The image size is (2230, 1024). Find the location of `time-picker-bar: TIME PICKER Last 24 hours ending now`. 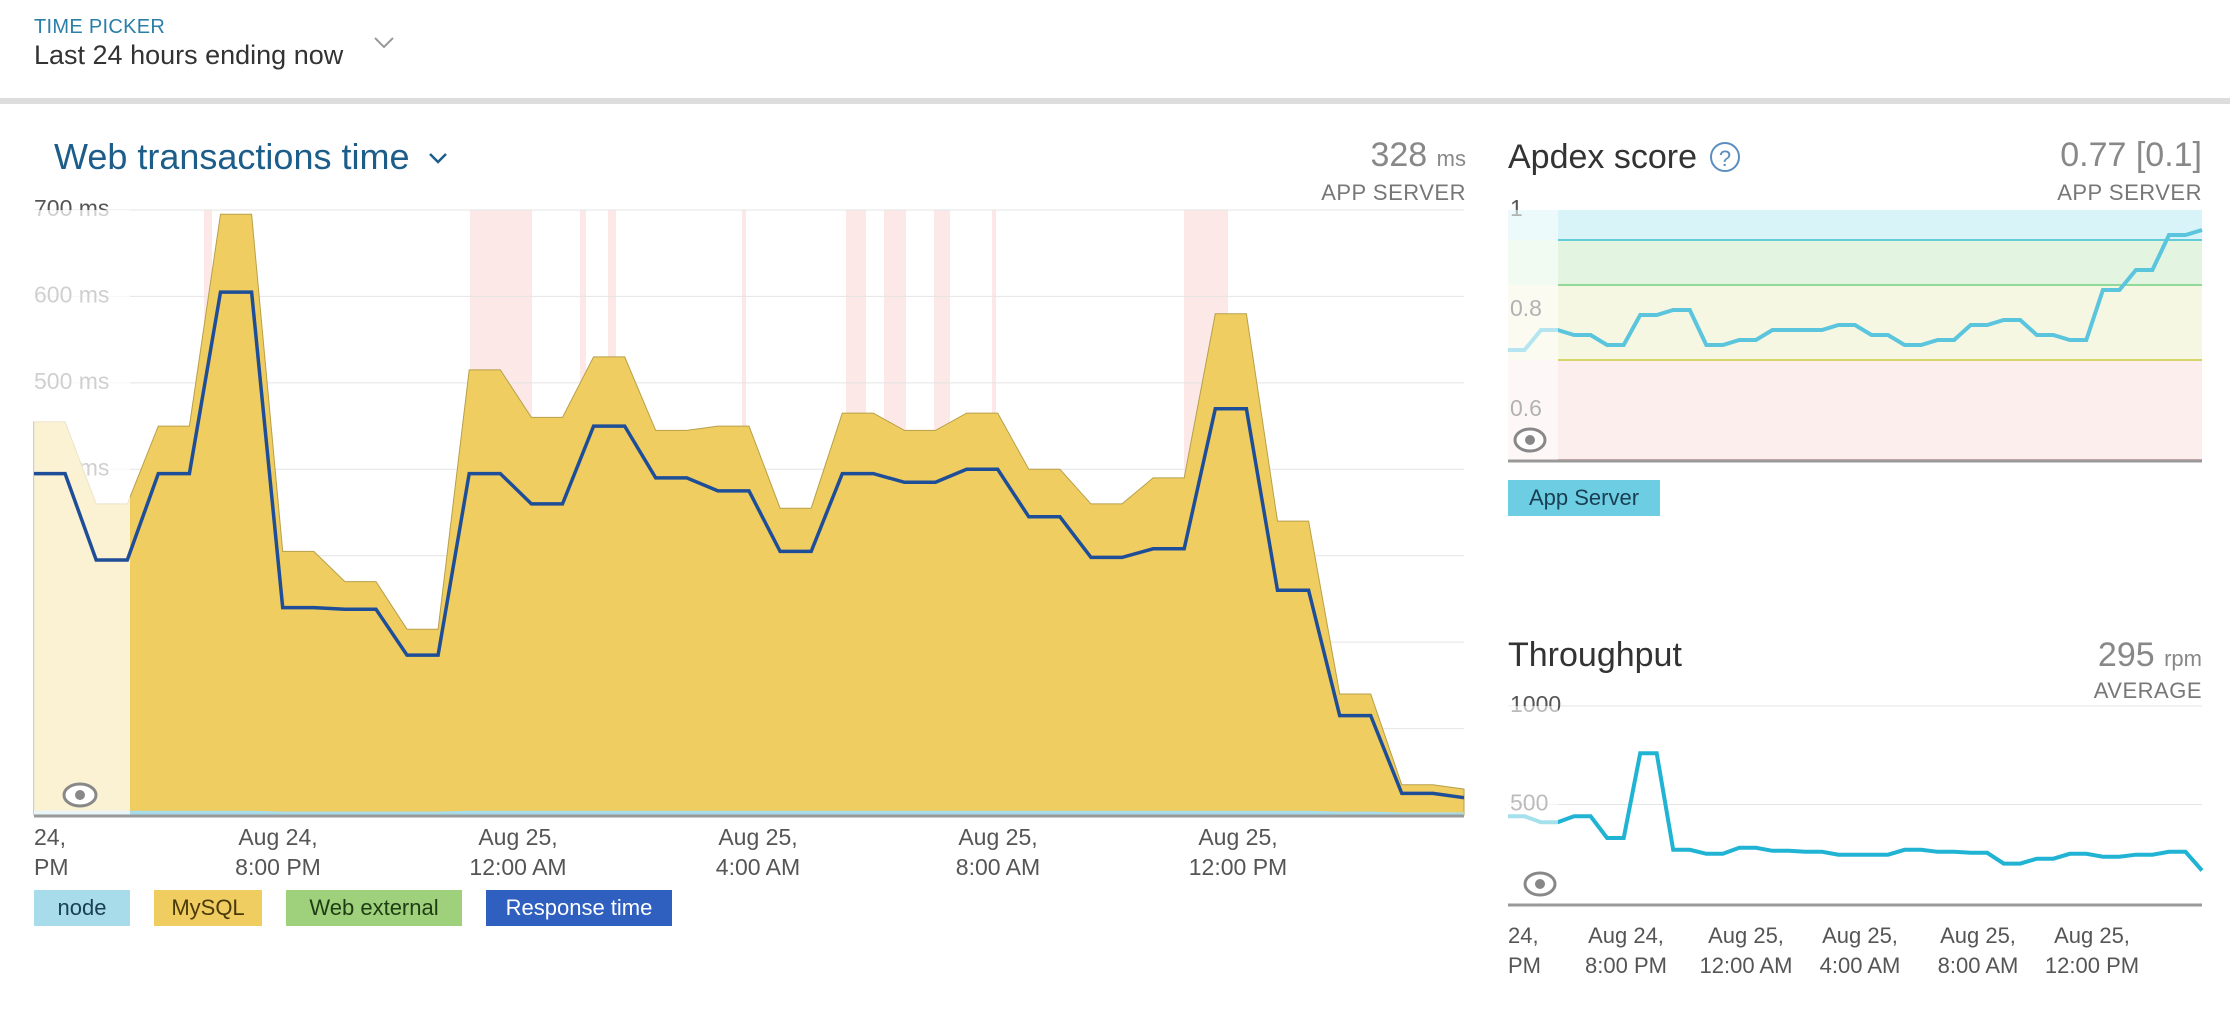

time-picker-bar: TIME PICKER Last 24 hours ending now is located at coordinates (1115, 52).